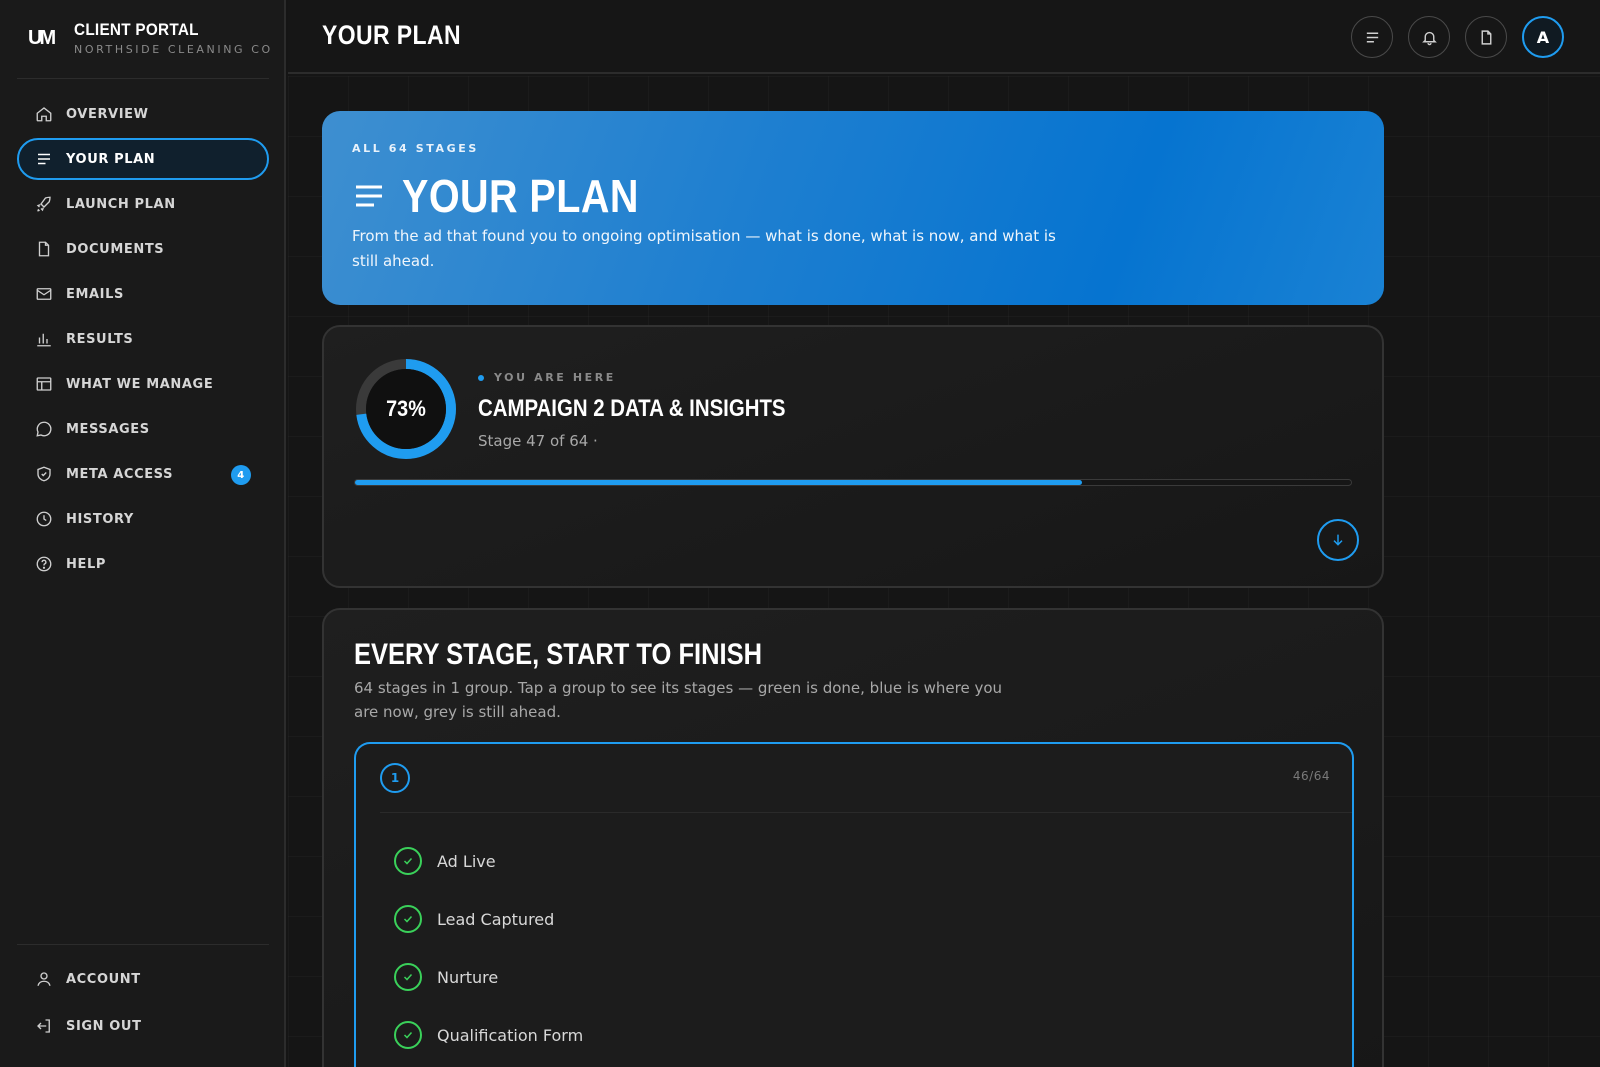 The image size is (1600, 1067). I want to click on home-icon, so click(44, 114).